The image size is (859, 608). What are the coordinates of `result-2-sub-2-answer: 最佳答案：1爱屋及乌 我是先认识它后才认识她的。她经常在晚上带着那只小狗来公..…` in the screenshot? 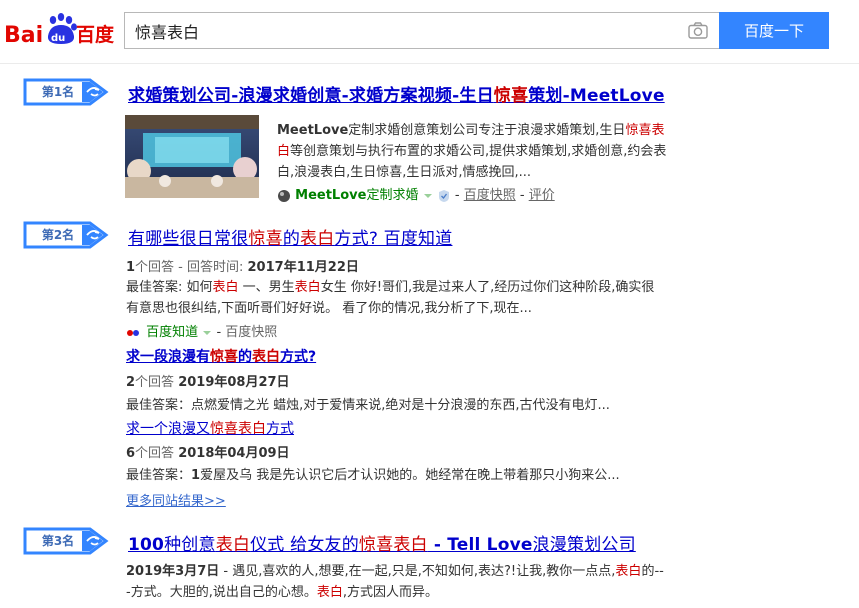 It's located at (373, 475).